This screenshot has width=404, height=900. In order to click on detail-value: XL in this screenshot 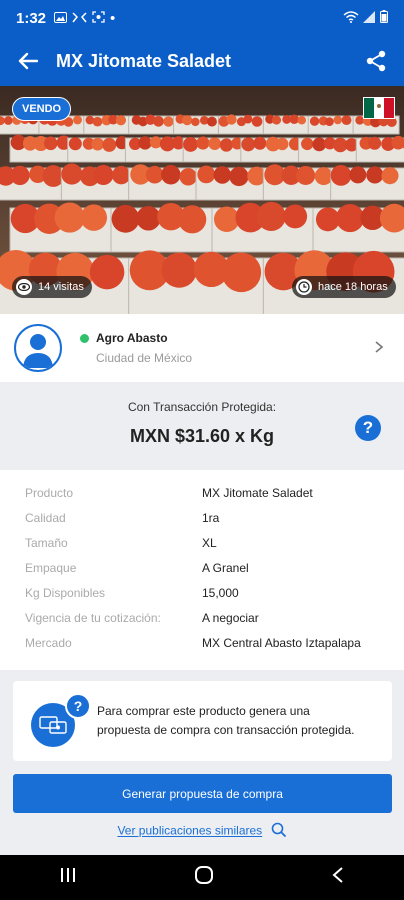, I will do `click(209, 543)`.